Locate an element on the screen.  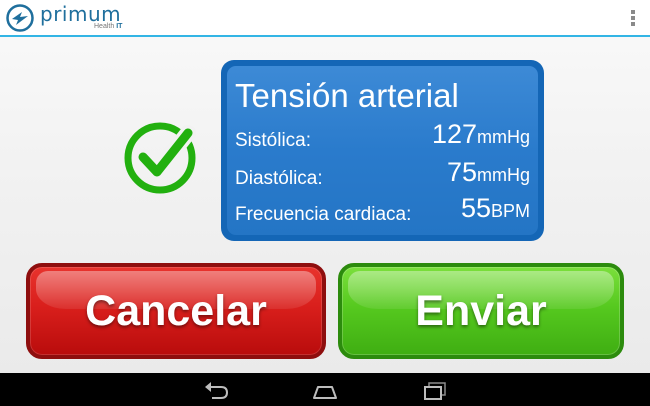
systolic-row: Sistólica: 127mmHg is located at coordinates (382, 136).